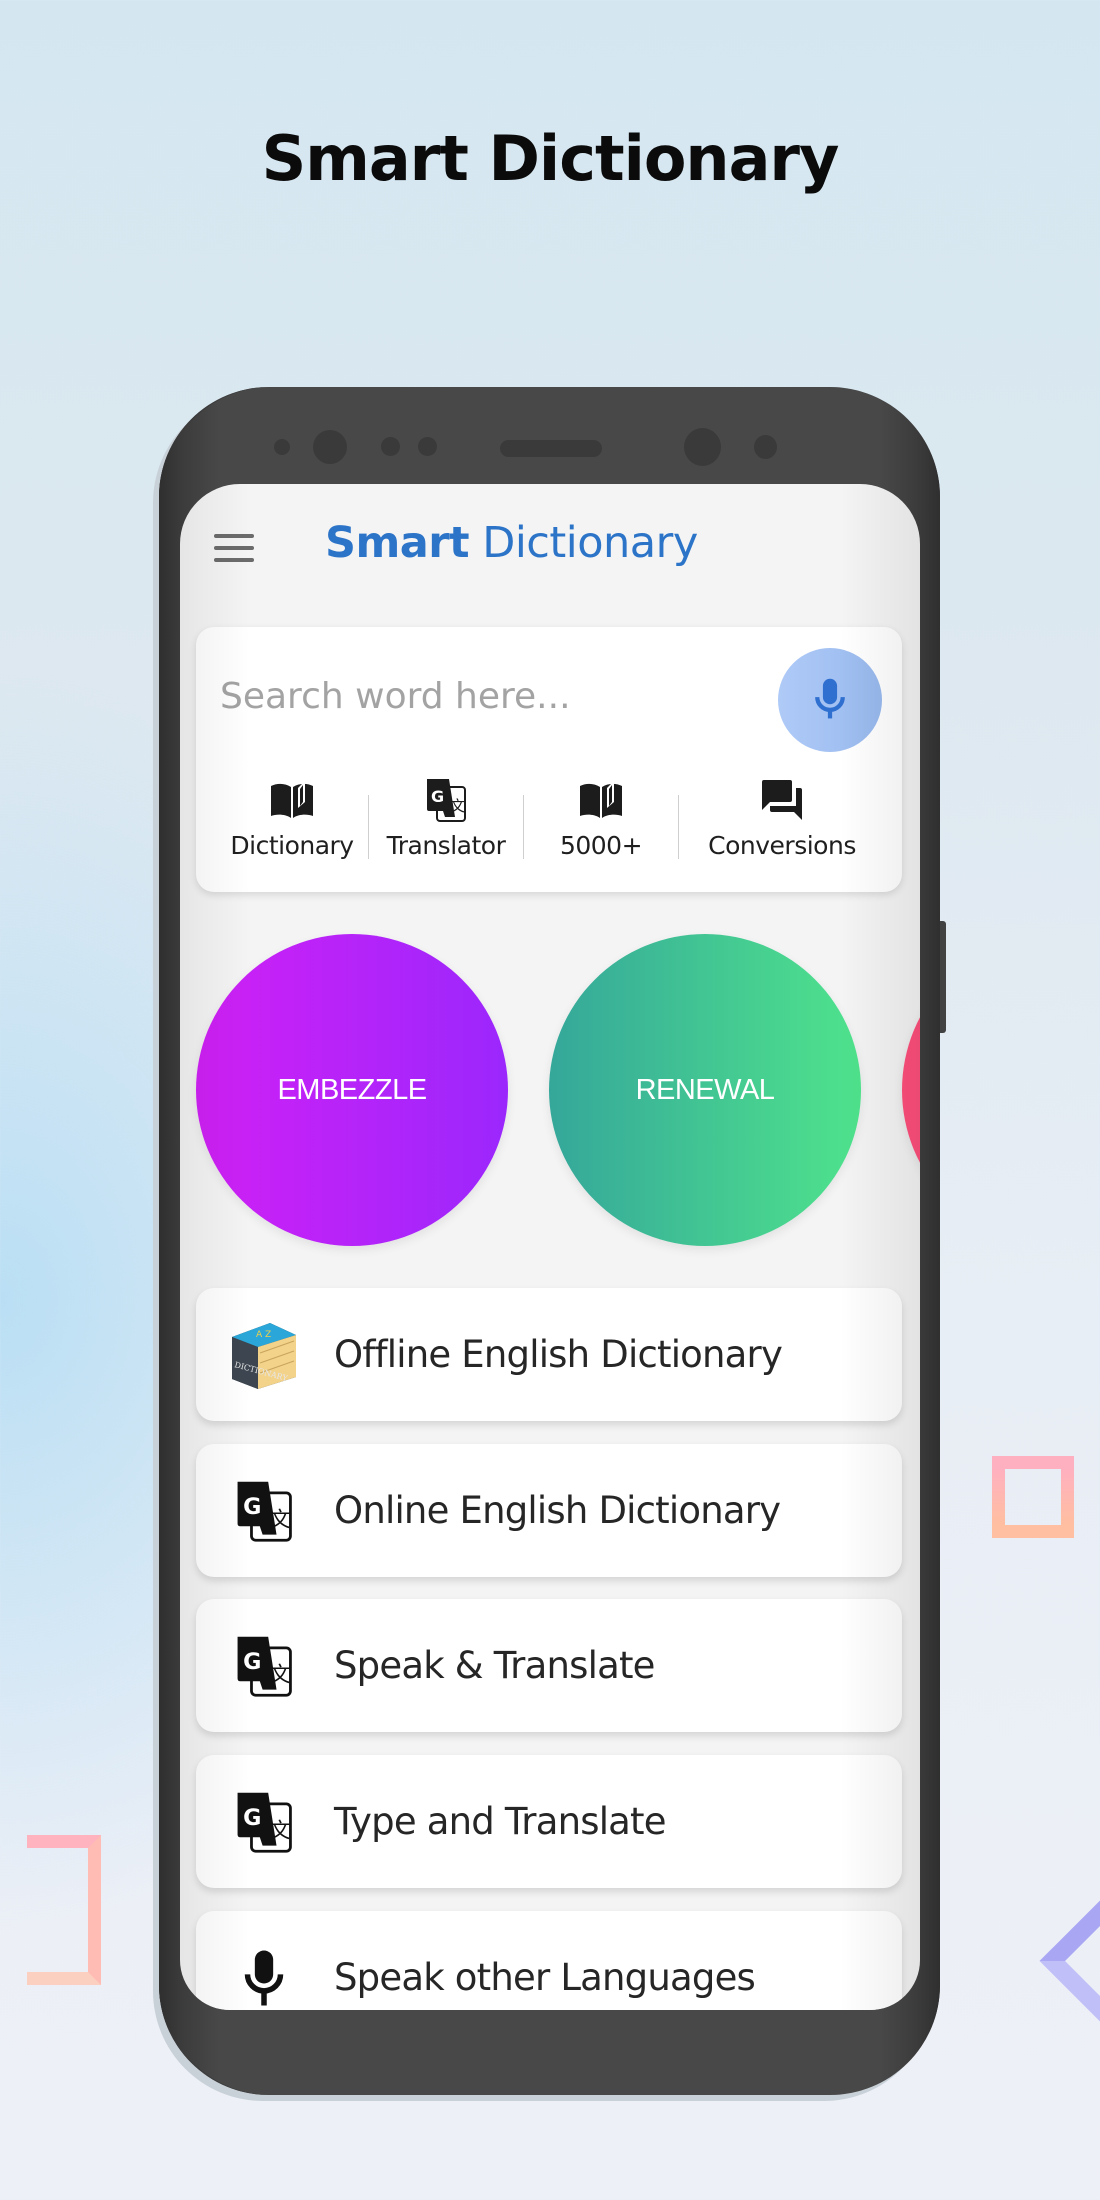 The image size is (1100, 2200). Describe the element at coordinates (64, 1910) in the screenshot. I see `decorative-bracket` at that location.